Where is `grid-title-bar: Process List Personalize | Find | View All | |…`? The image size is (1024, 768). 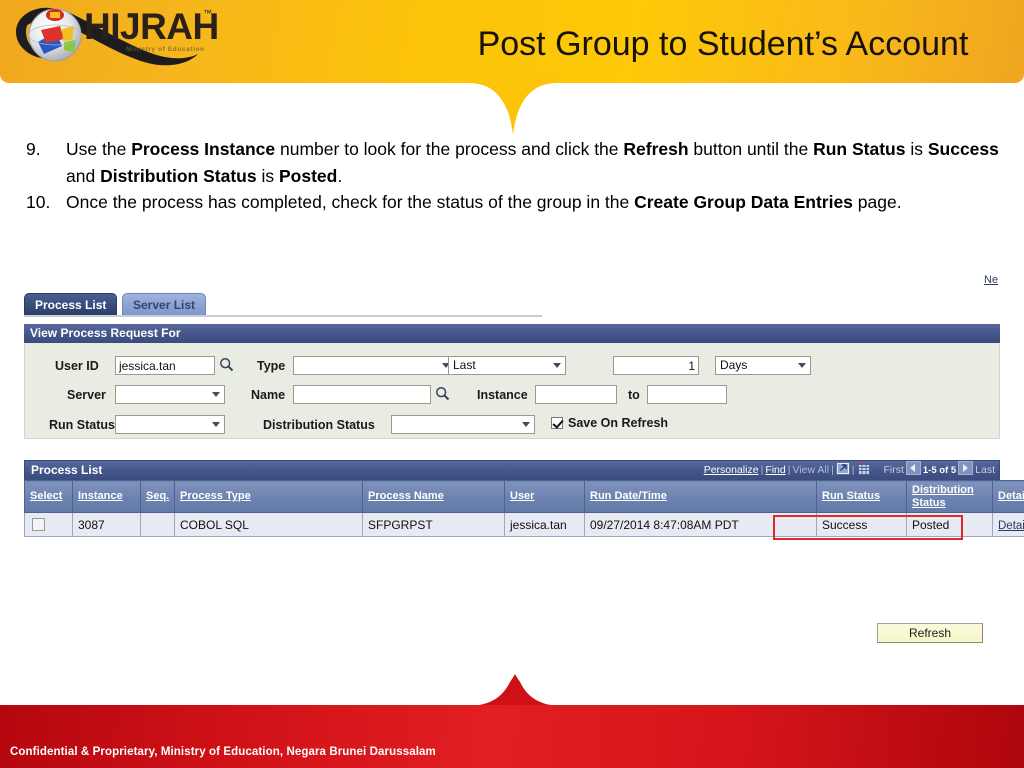 grid-title-bar: Process List Personalize | Find | View All | |… is located at coordinates (512, 470).